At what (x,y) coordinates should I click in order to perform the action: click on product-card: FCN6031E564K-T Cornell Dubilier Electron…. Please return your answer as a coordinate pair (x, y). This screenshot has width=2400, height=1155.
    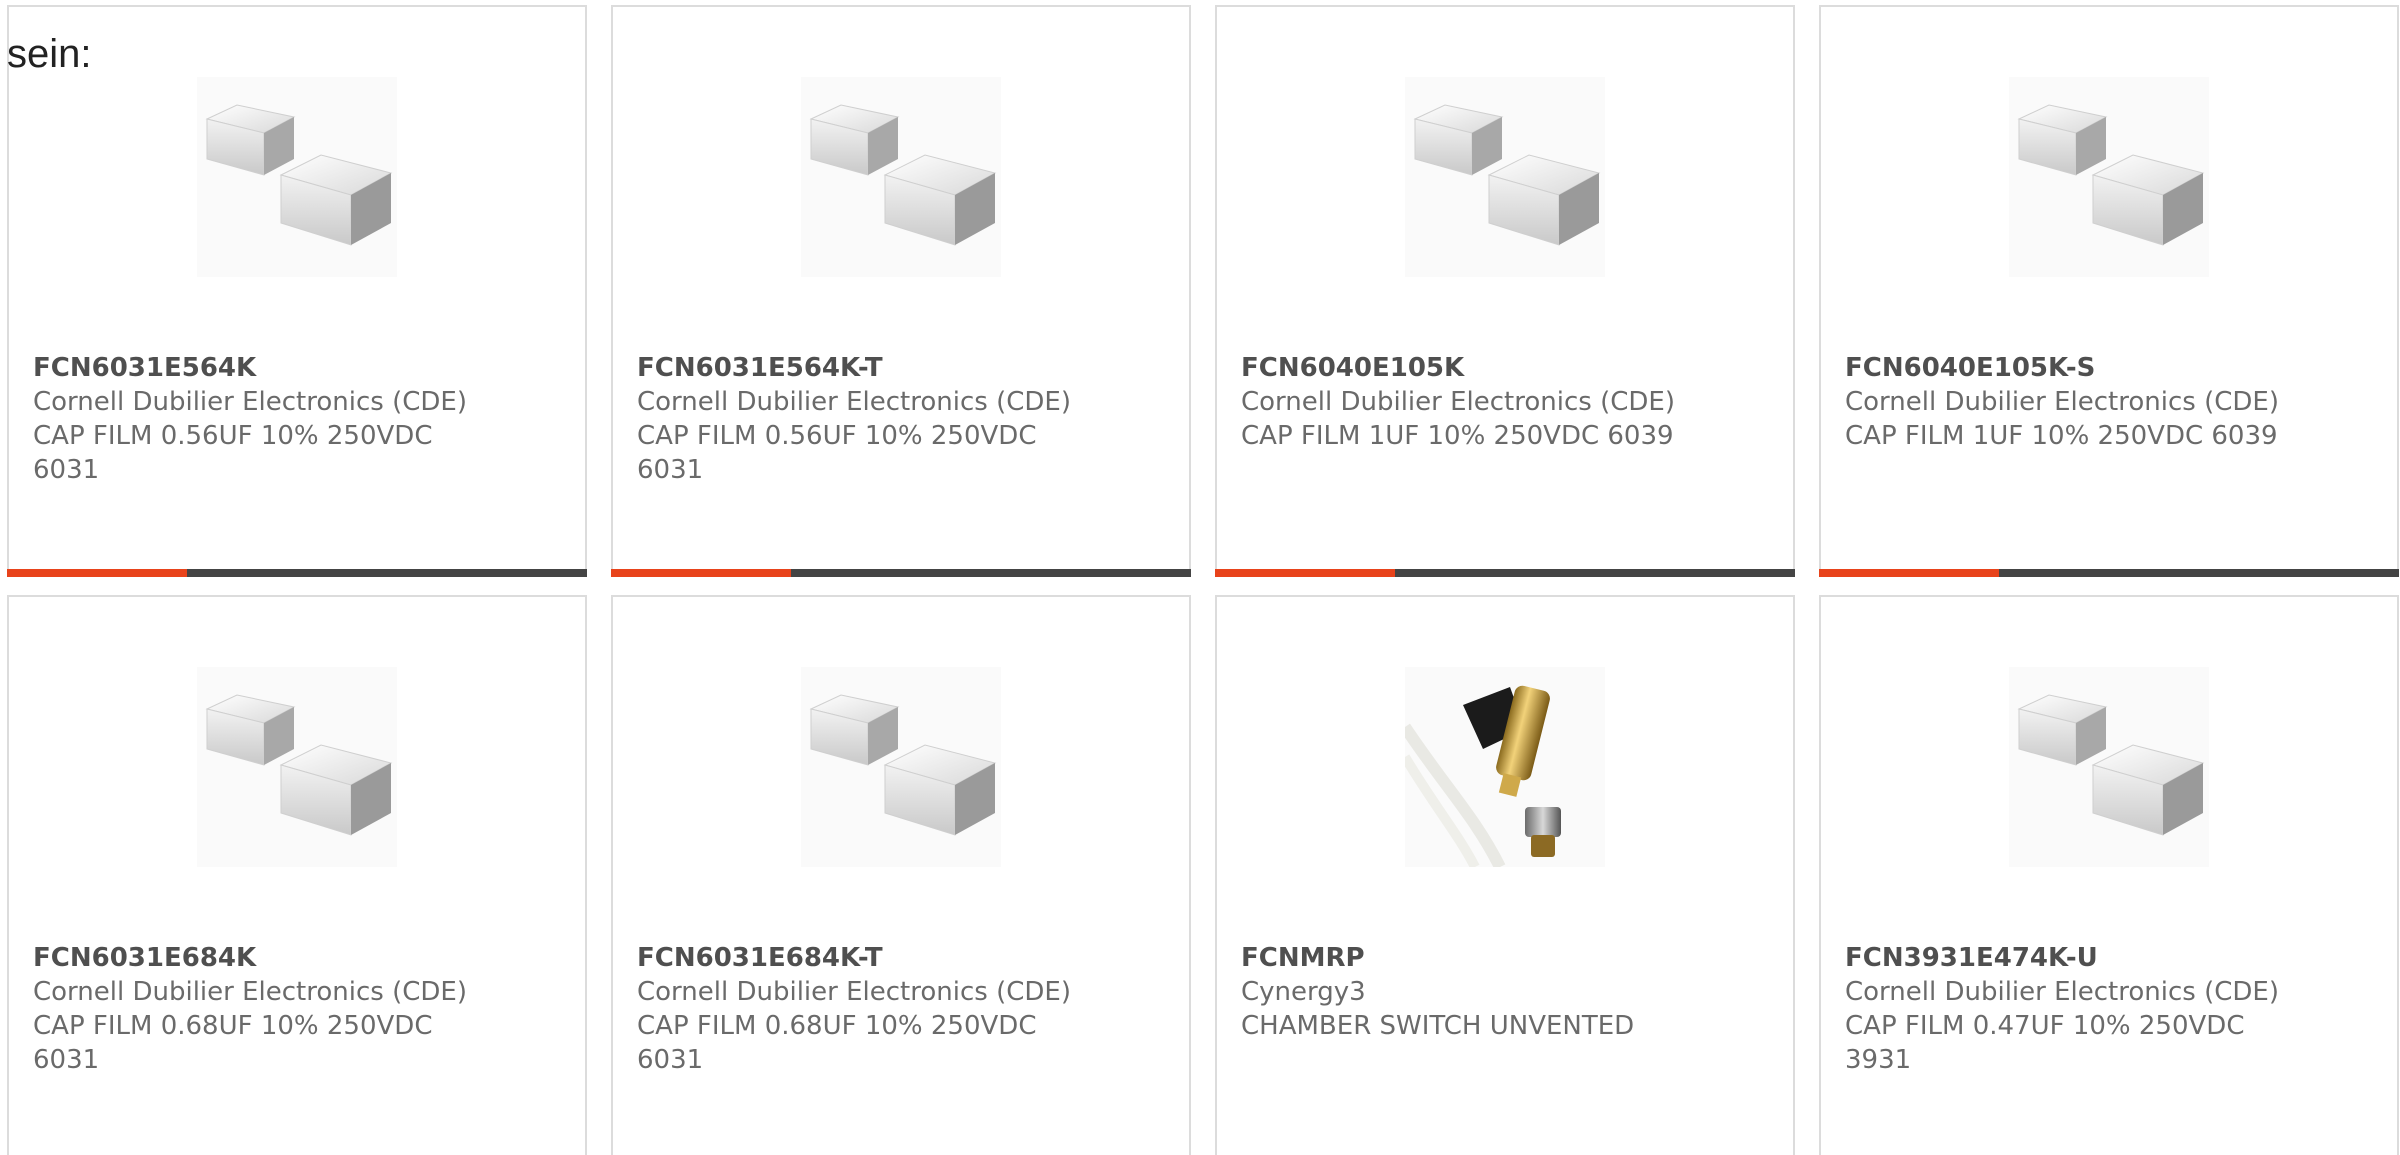
    Looking at the image, I should click on (901, 291).